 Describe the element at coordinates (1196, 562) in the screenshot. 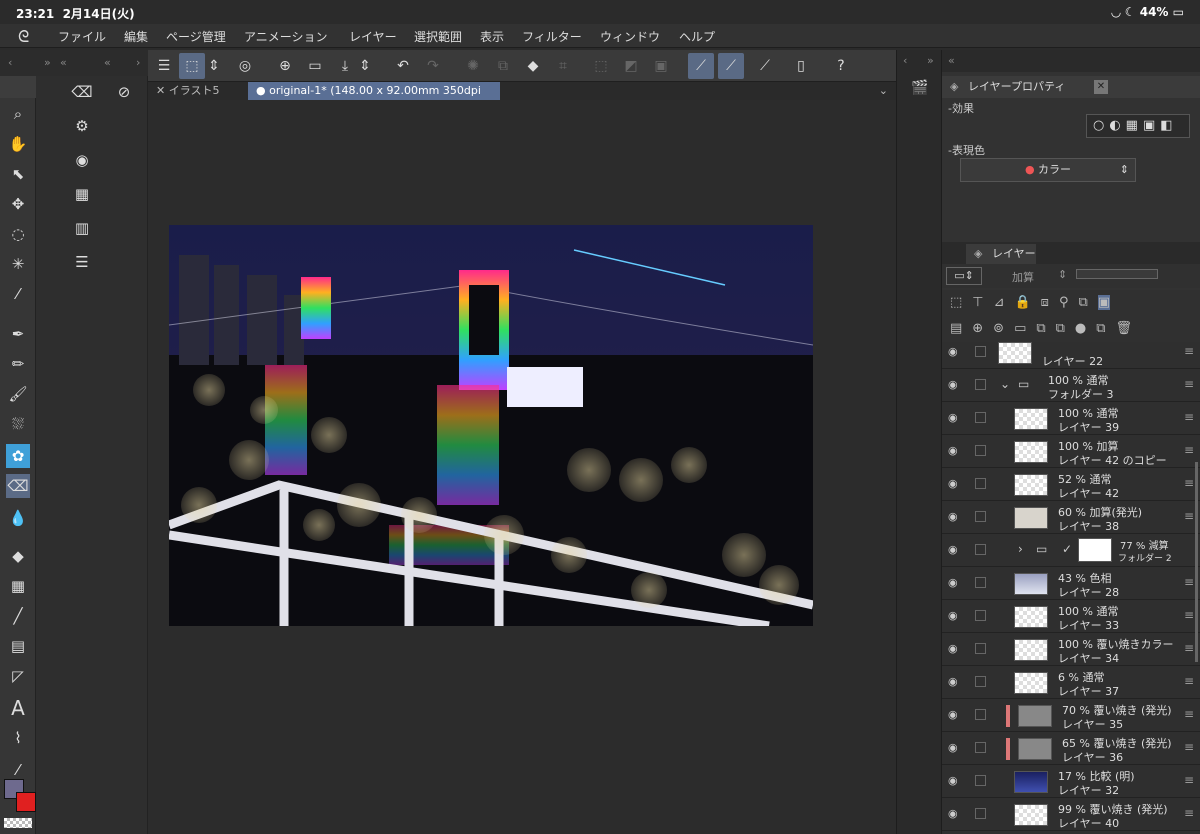

I see `layer-scrollbar` at that location.